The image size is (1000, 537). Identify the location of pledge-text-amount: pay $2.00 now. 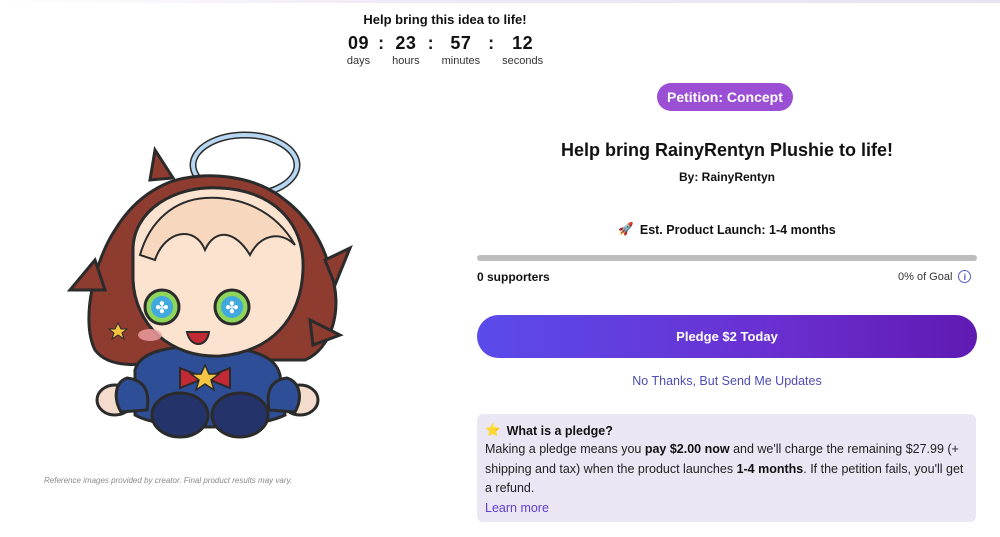
(687, 449).